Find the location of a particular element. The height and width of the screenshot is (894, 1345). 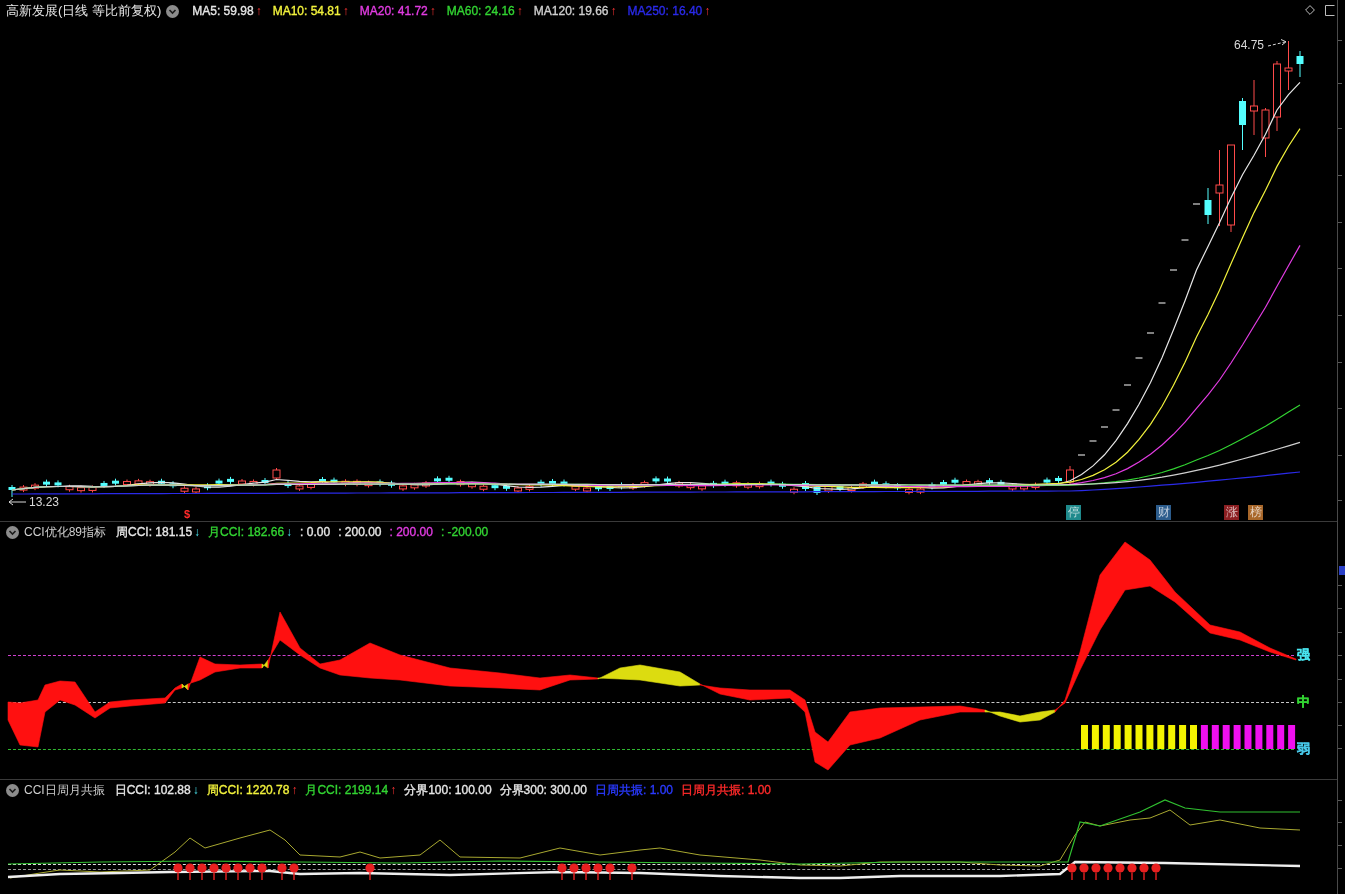

signal-mark: $ is located at coordinates (187, 514).